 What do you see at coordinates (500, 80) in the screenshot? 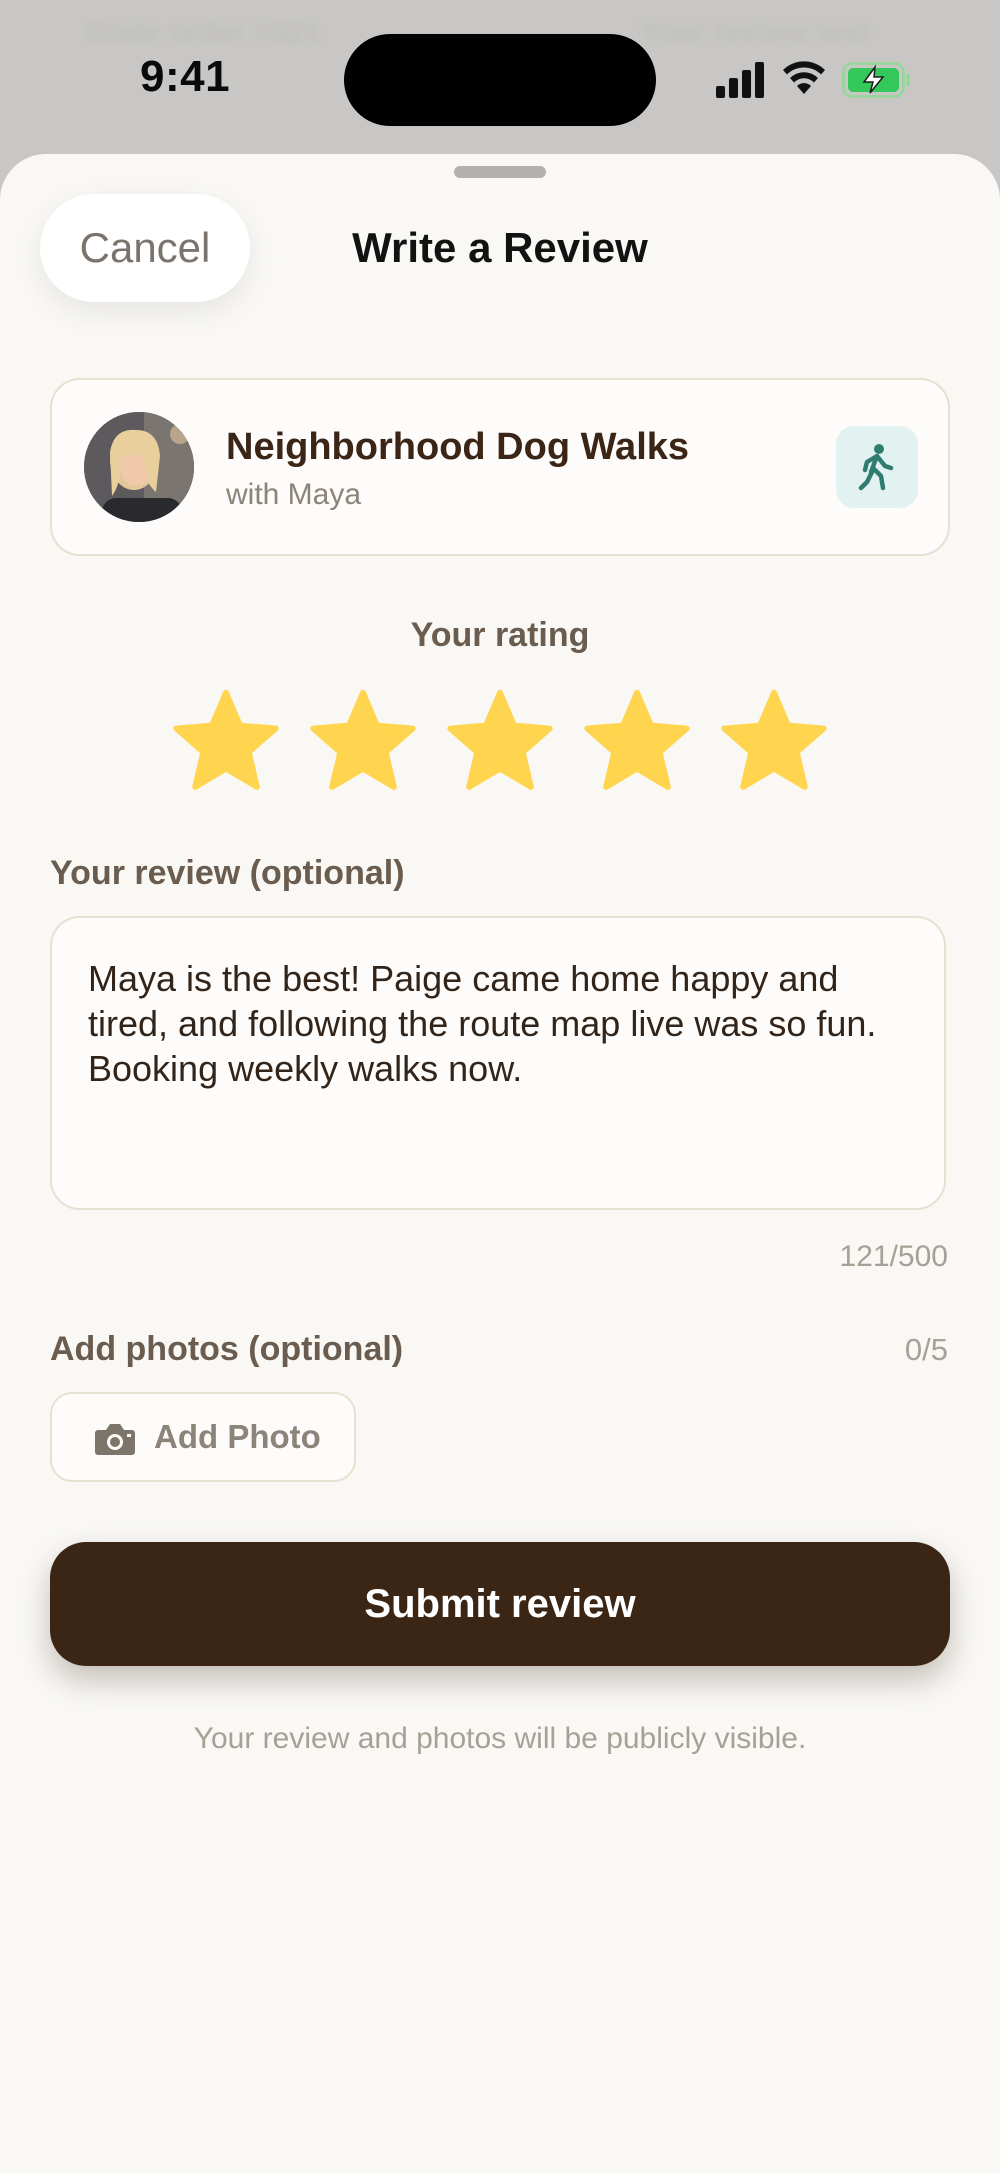
I see `dynamic-island` at bounding box center [500, 80].